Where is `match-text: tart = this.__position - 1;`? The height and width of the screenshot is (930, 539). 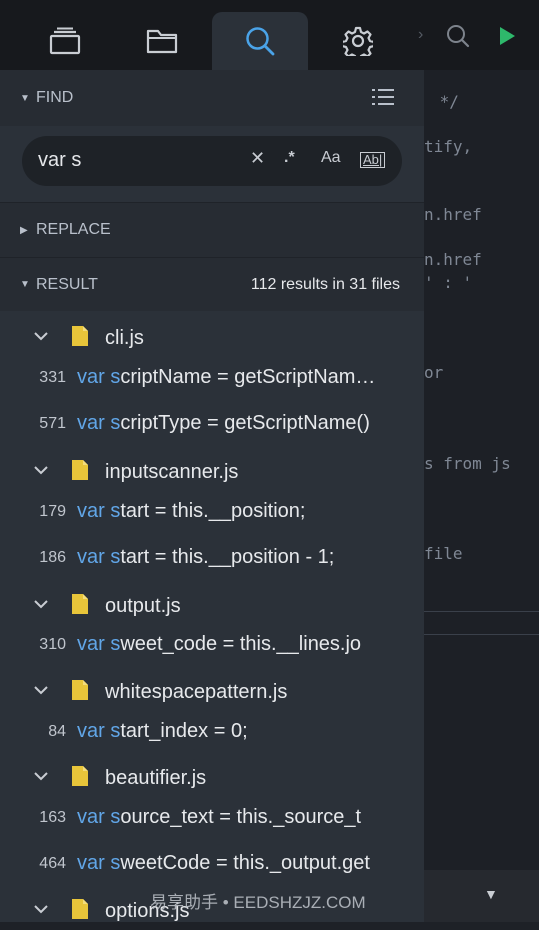
match-text: tart = this.__position - 1; is located at coordinates (227, 557).